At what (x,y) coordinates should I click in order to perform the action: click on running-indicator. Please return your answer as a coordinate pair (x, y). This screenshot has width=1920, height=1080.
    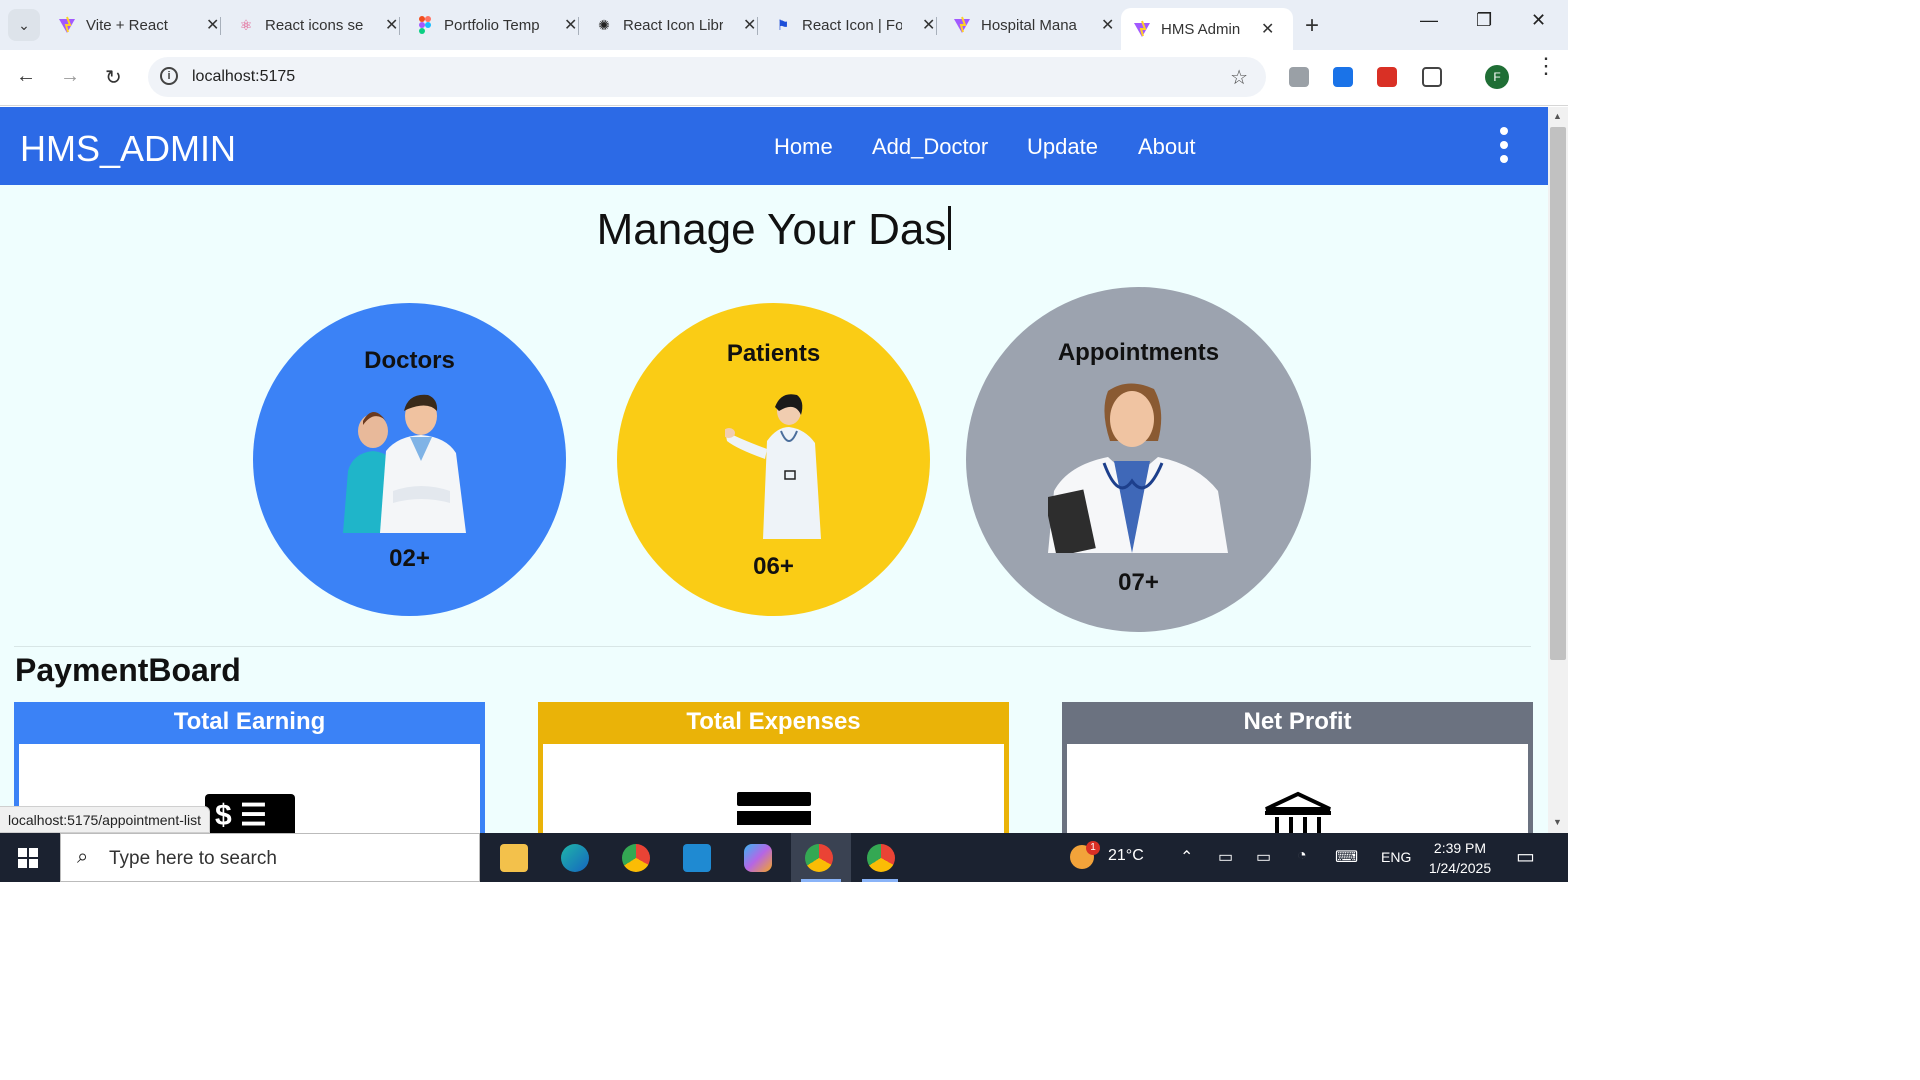
    Looking at the image, I should click on (880, 880).